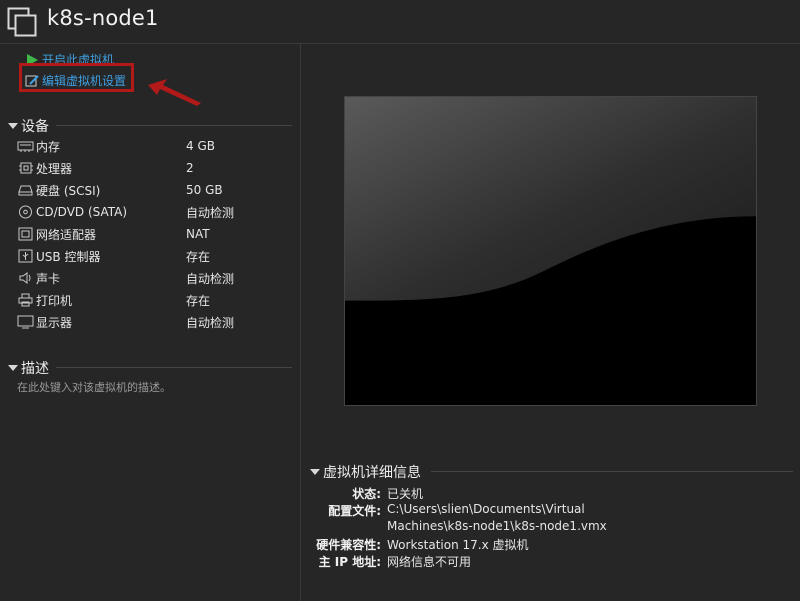 The image size is (800, 601). Describe the element at coordinates (200, 146) in the screenshot. I see `device-value: 4 GB` at that location.